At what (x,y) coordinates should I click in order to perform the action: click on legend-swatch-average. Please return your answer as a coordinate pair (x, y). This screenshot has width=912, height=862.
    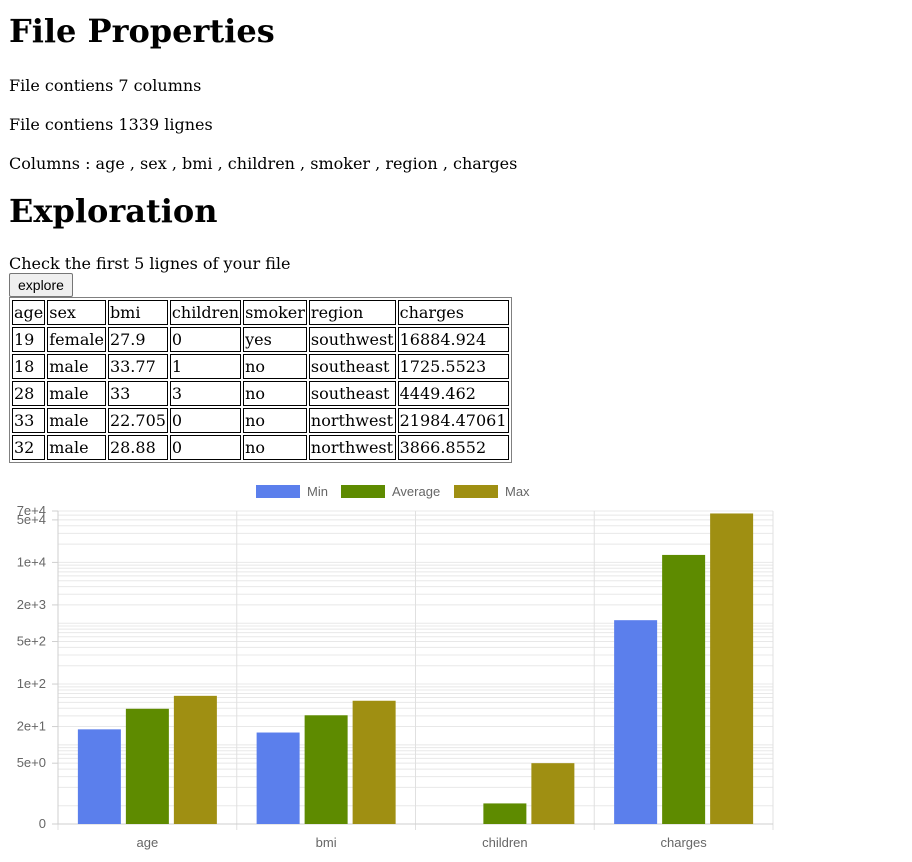
    Looking at the image, I should click on (363, 491).